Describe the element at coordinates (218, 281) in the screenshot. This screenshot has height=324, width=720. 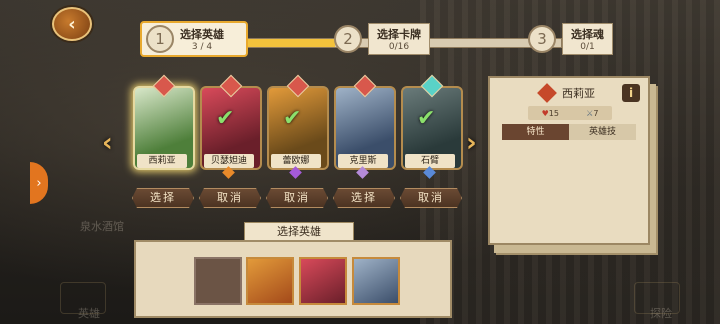
I see `empty-hero-slot` at that location.